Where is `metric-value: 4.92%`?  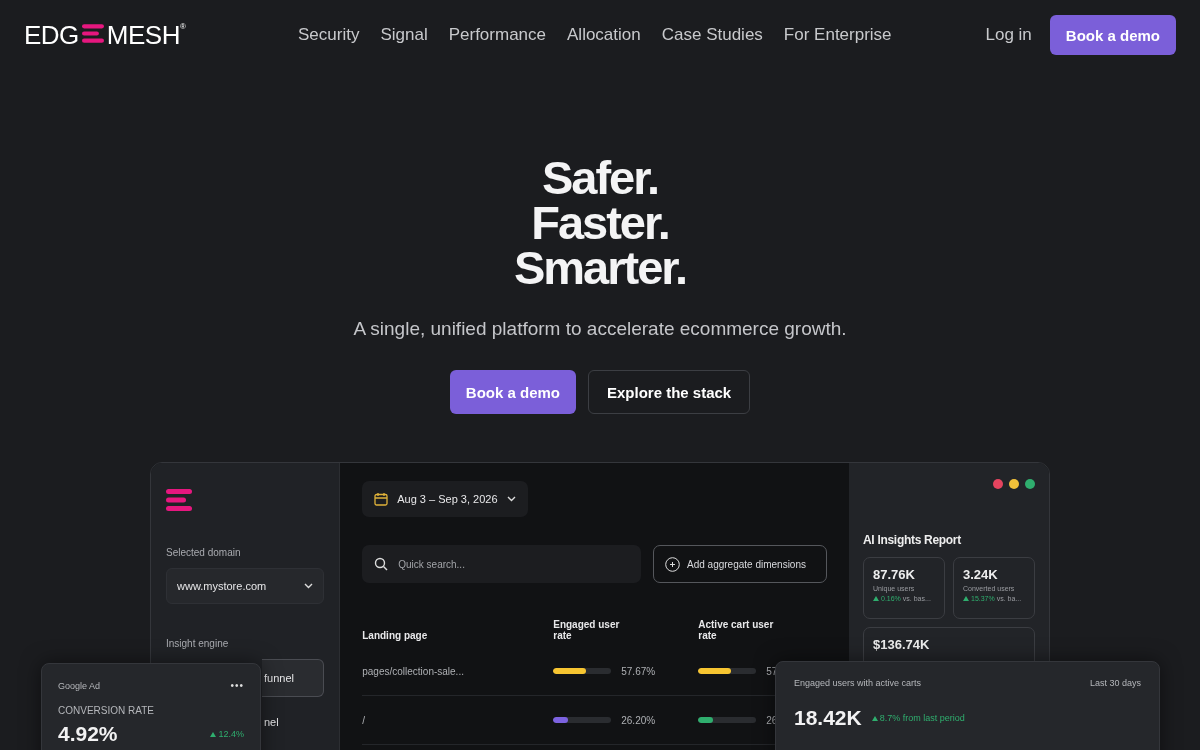 metric-value: 4.92% is located at coordinates (88, 734).